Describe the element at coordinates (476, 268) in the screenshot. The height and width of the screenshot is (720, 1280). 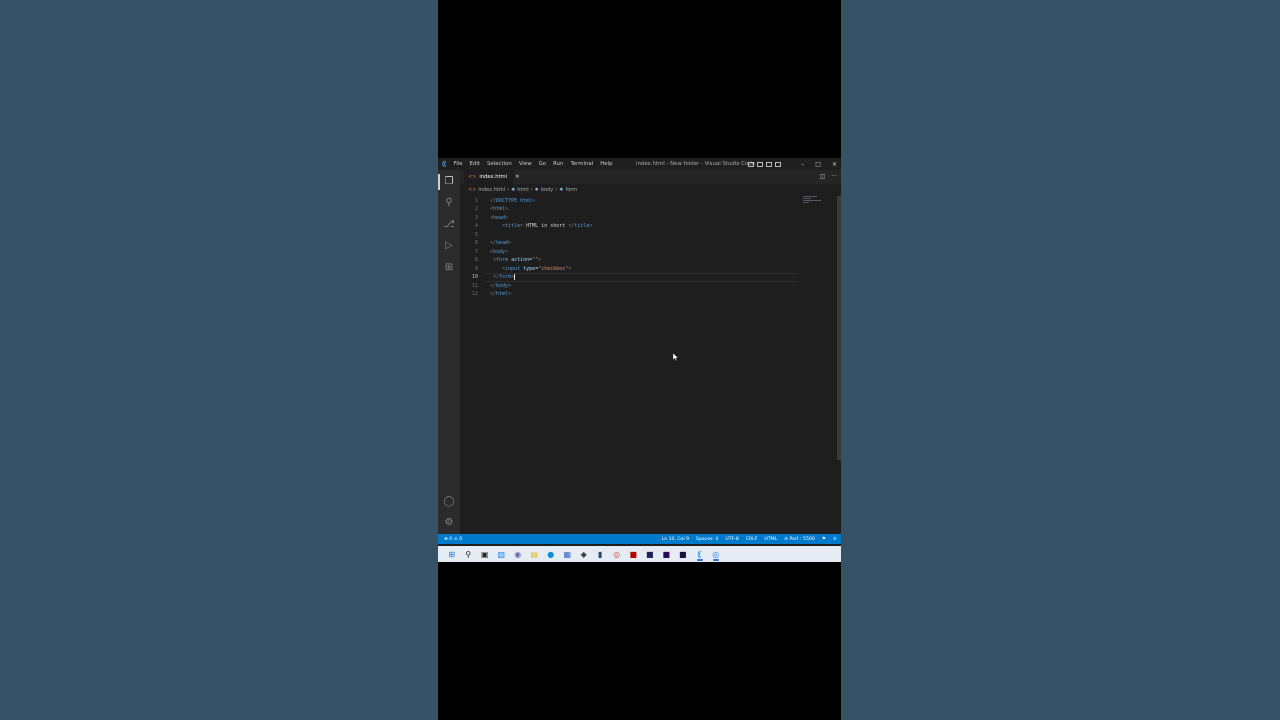
I see `line-number: 9` at that location.